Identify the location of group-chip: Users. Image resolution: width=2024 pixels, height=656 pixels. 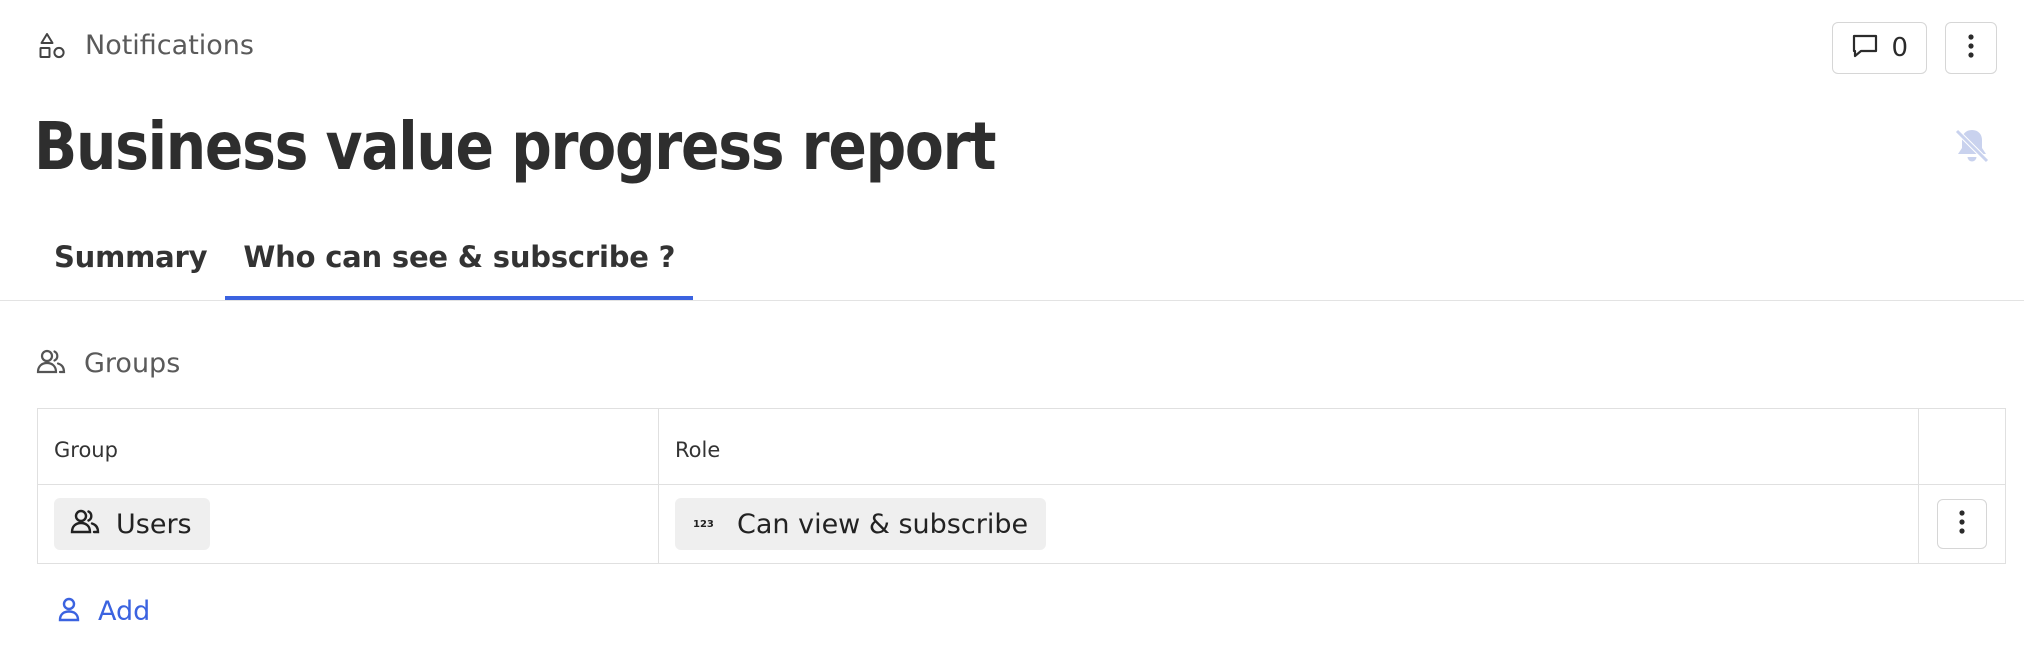
(132, 524).